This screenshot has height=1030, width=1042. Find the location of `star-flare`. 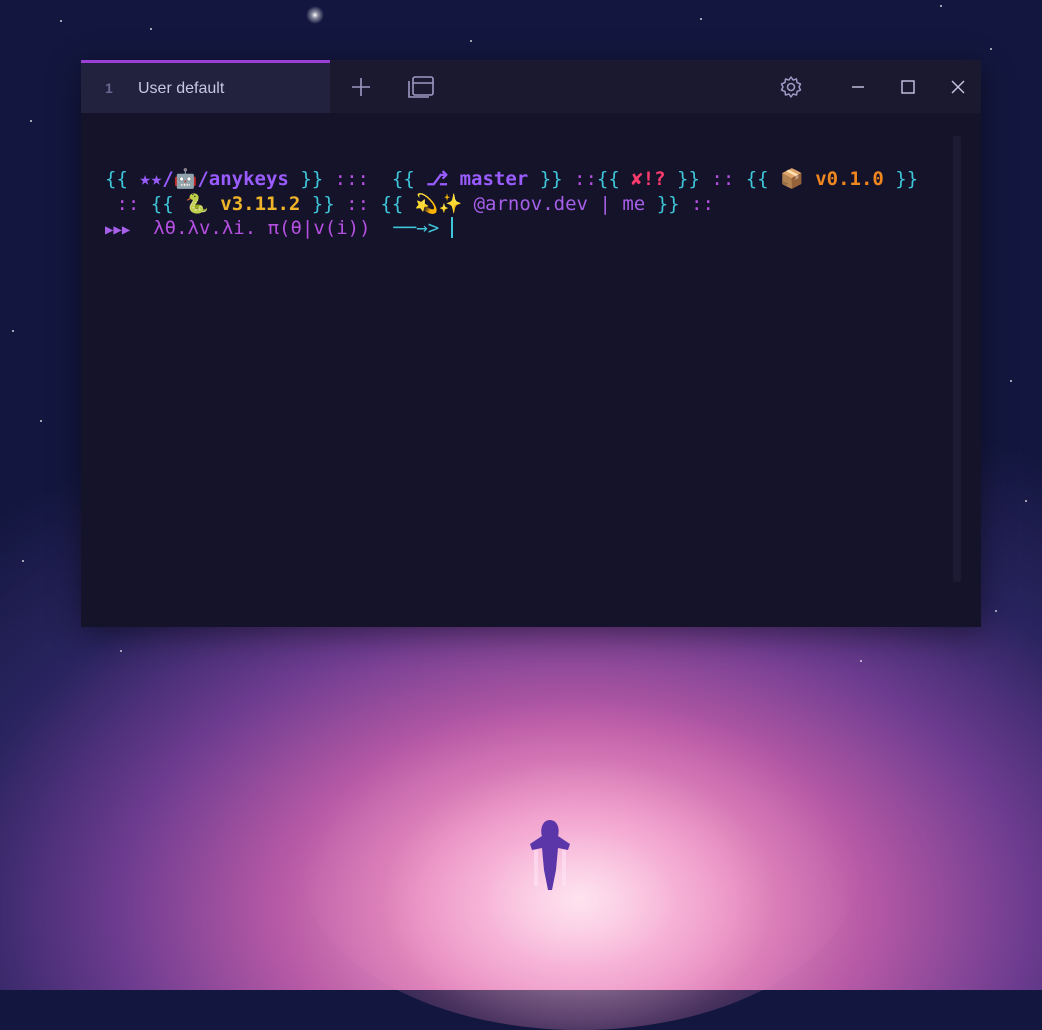

star-flare is located at coordinates (315, 15).